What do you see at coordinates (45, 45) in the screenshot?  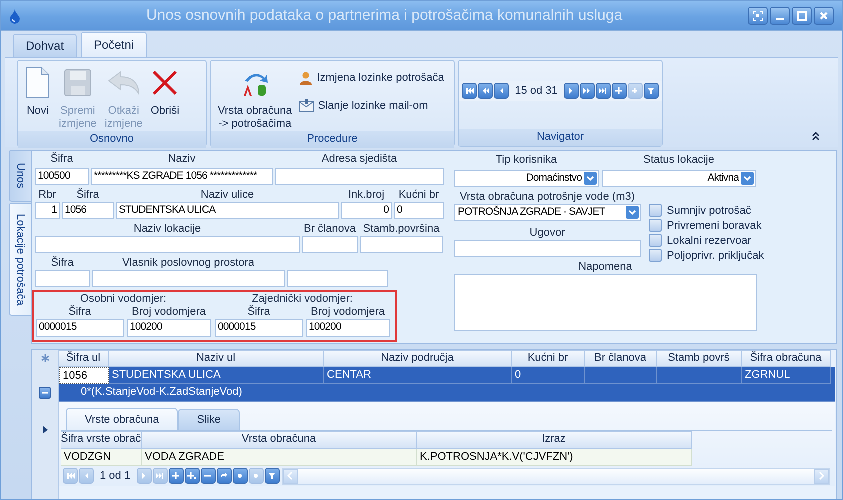 I see `ribbon-tab: Dohvat` at bounding box center [45, 45].